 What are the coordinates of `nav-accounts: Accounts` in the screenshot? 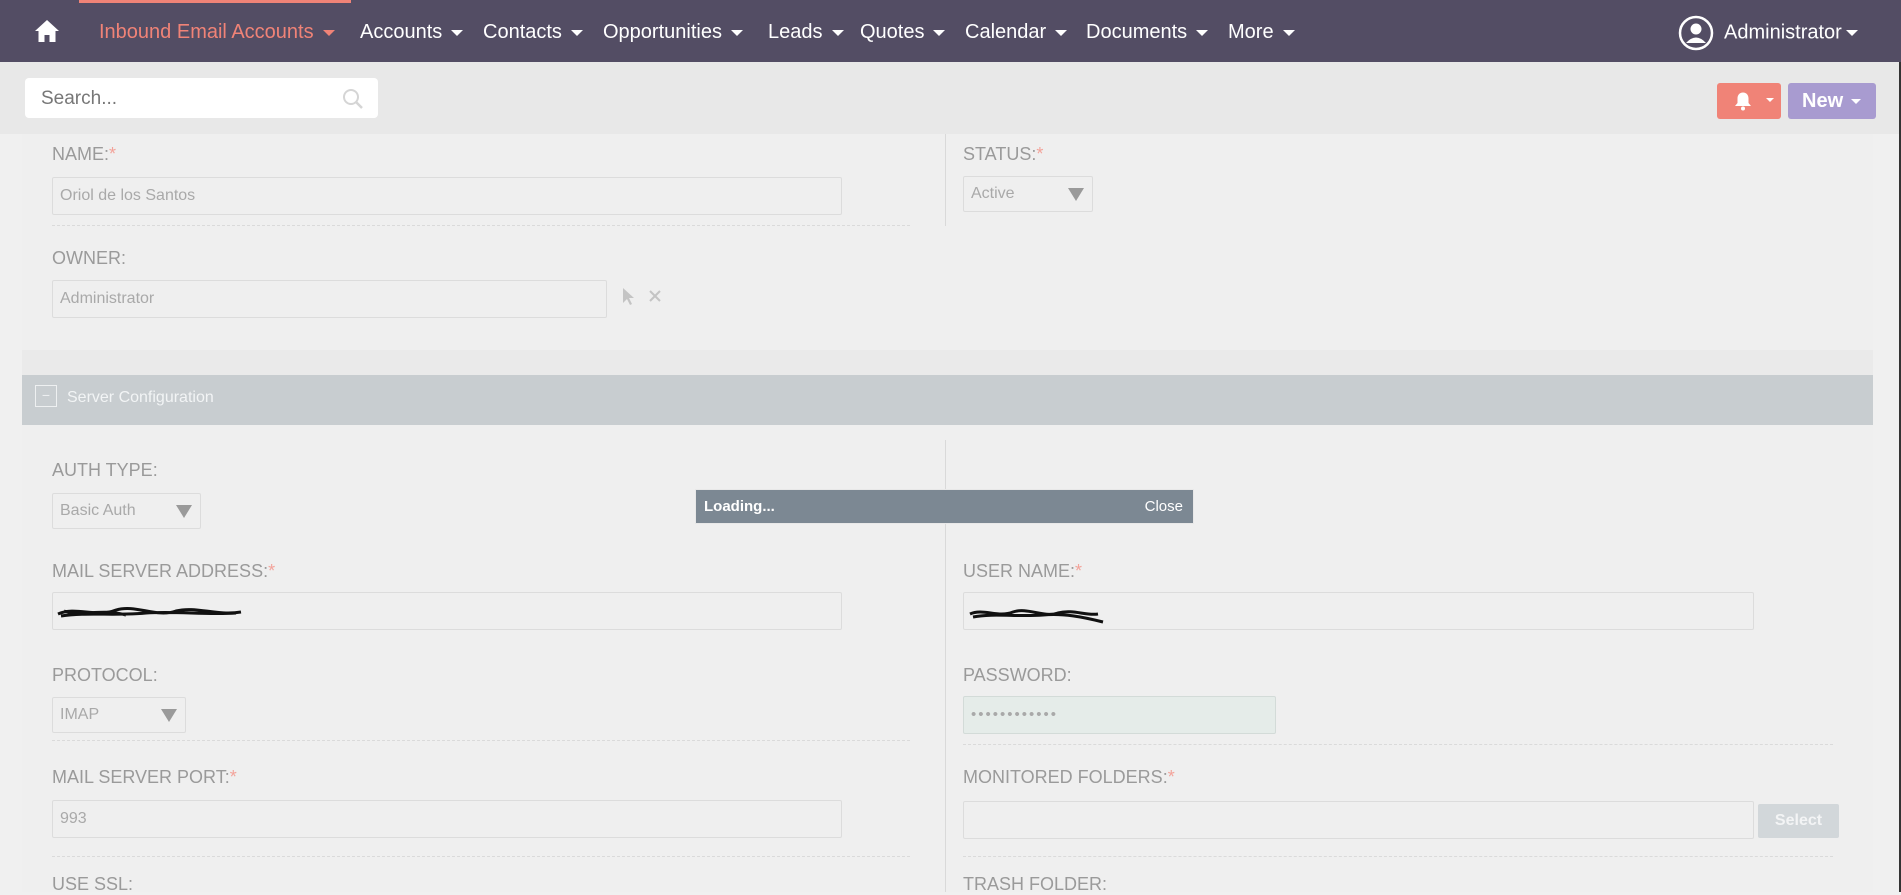 It's located at (412, 32).